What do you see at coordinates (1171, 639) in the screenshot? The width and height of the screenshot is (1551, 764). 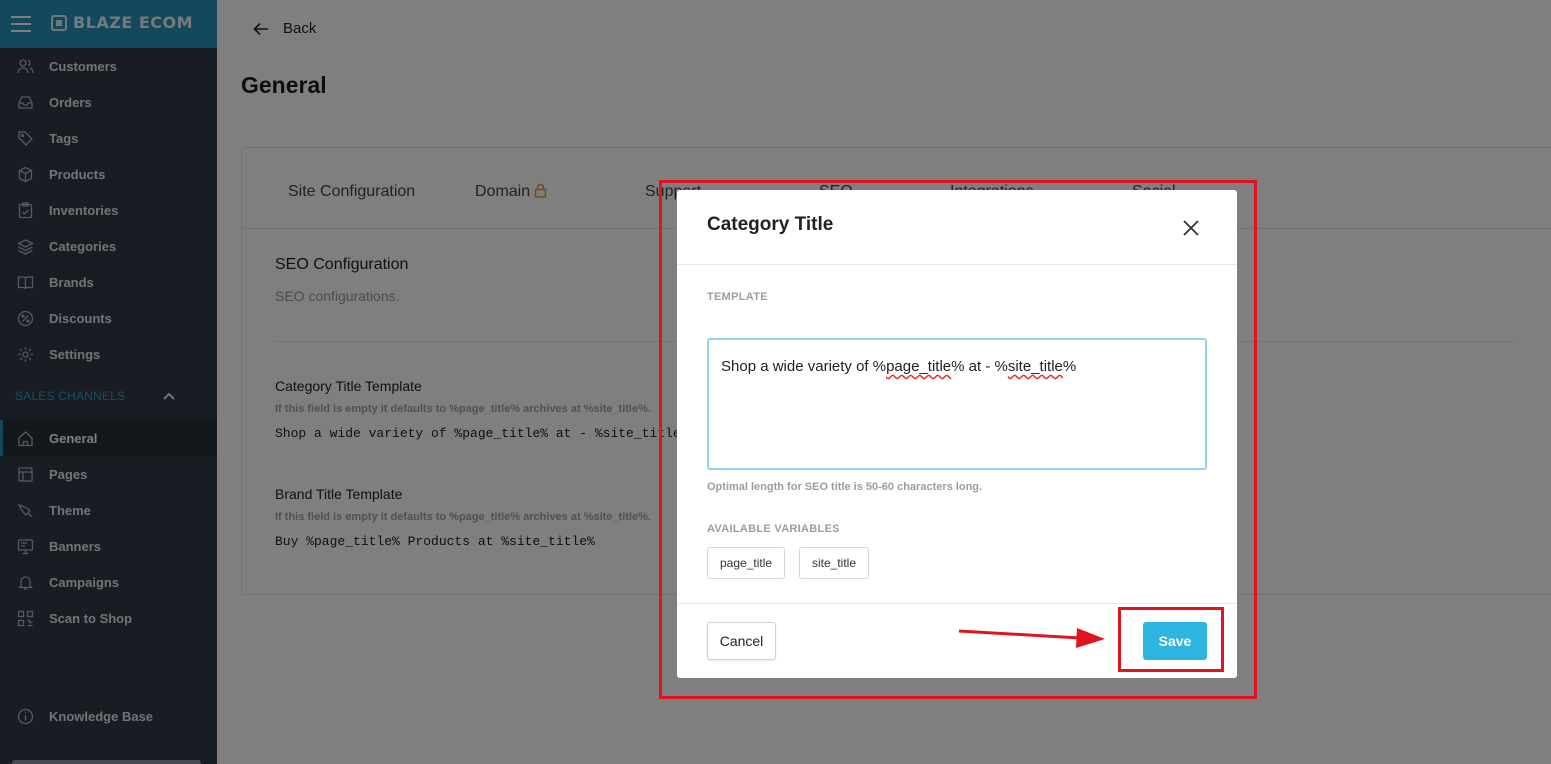 I see `highlight-box-save` at bounding box center [1171, 639].